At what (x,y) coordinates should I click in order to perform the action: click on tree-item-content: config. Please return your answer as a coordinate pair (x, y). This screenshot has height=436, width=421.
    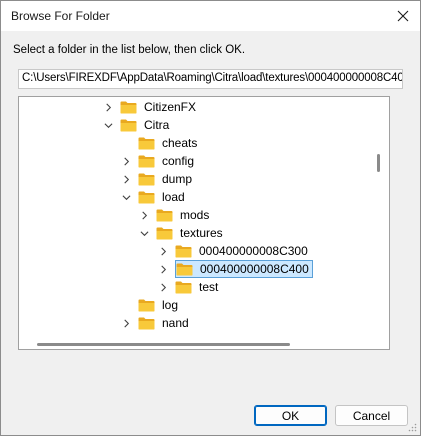
    Looking at the image, I should click on (167, 161).